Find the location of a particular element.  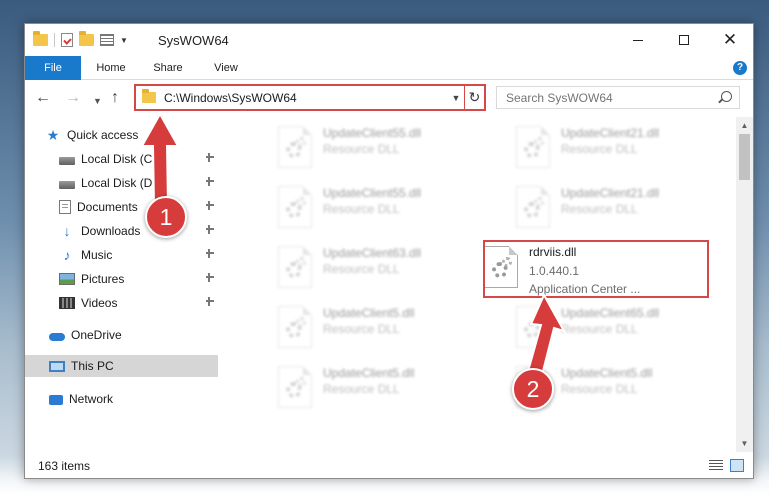

sidebar-item-onedrive: OneDrive is located at coordinates (121, 335).